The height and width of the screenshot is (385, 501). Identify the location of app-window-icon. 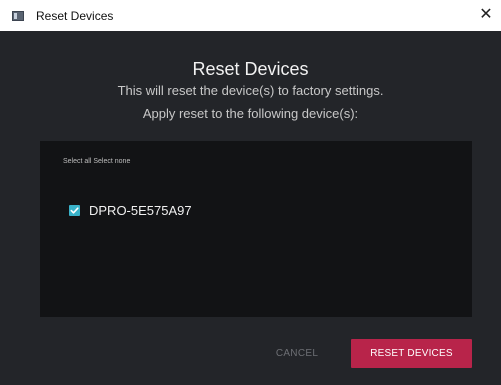
(18, 16).